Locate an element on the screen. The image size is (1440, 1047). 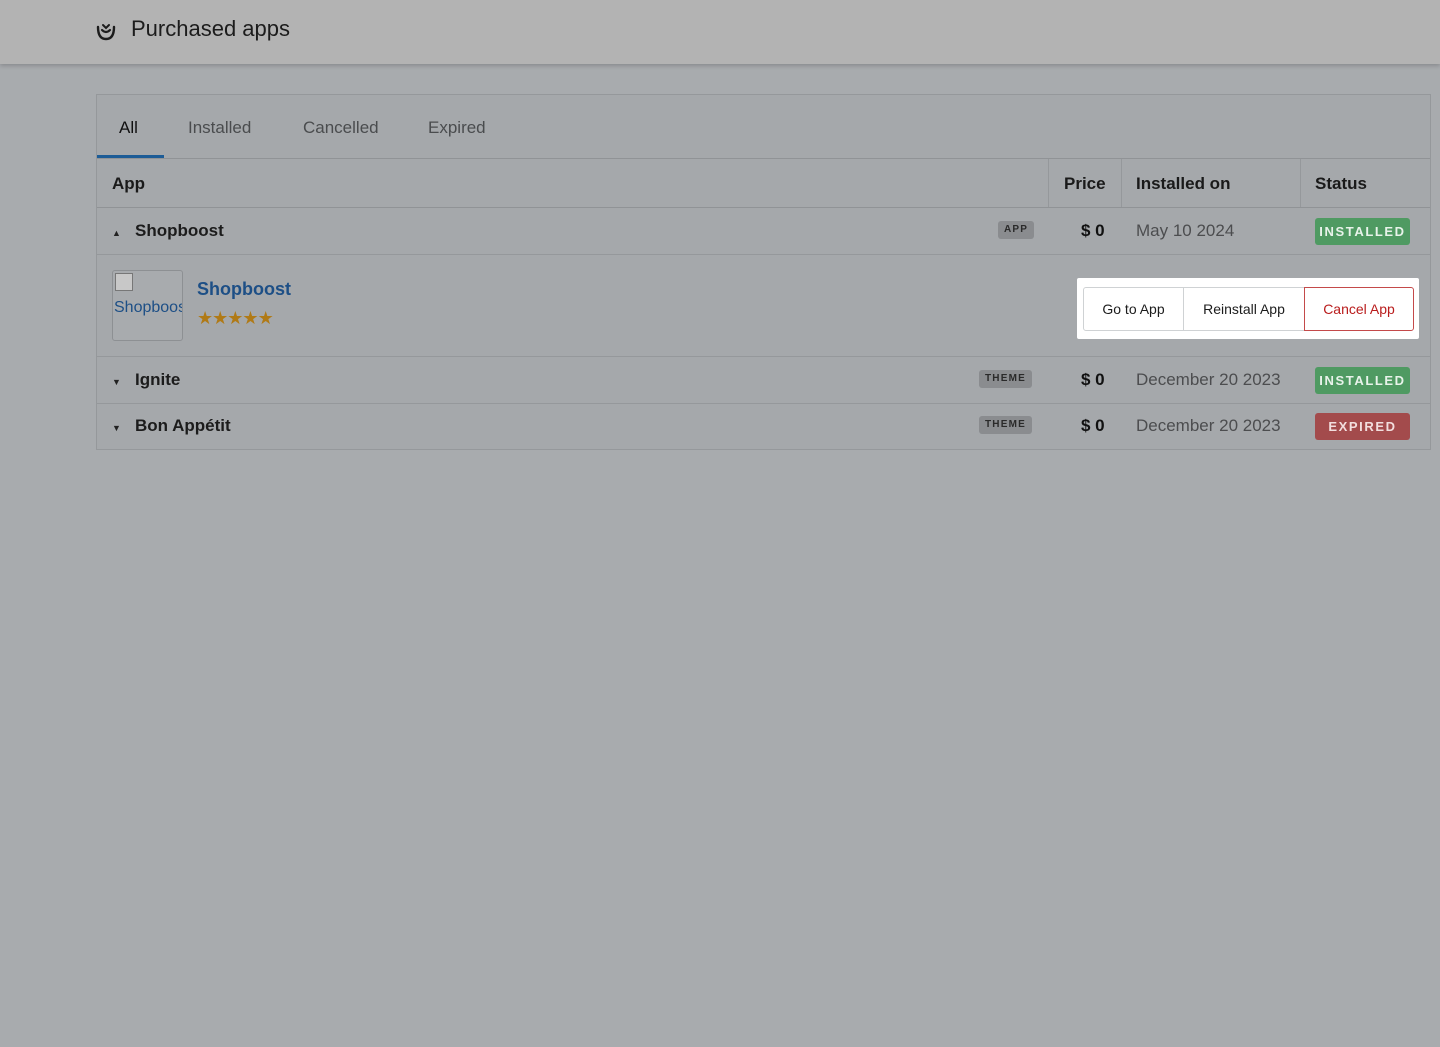
app-link: Shopboost is located at coordinates (244, 289).